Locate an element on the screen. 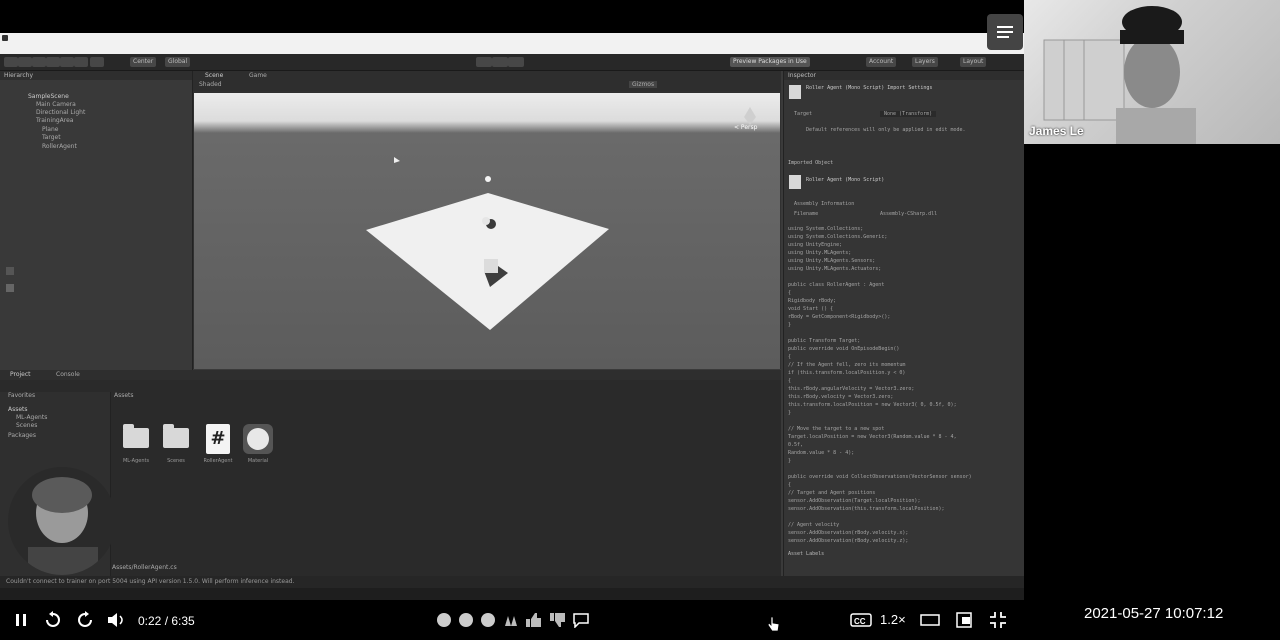  asset-folder-ml-agents: ML-Agents is located at coordinates (136, 446).